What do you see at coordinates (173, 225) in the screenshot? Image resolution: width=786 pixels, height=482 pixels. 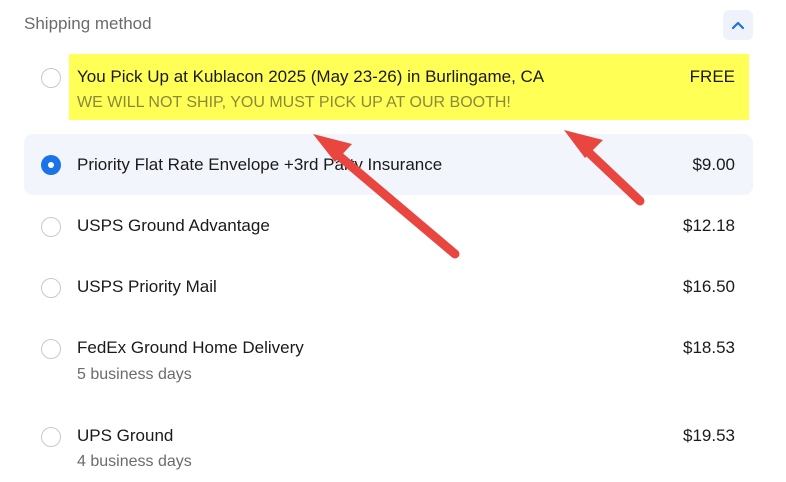 I see `option-label: USPS Ground Advantage` at bounding box center [173, 225].